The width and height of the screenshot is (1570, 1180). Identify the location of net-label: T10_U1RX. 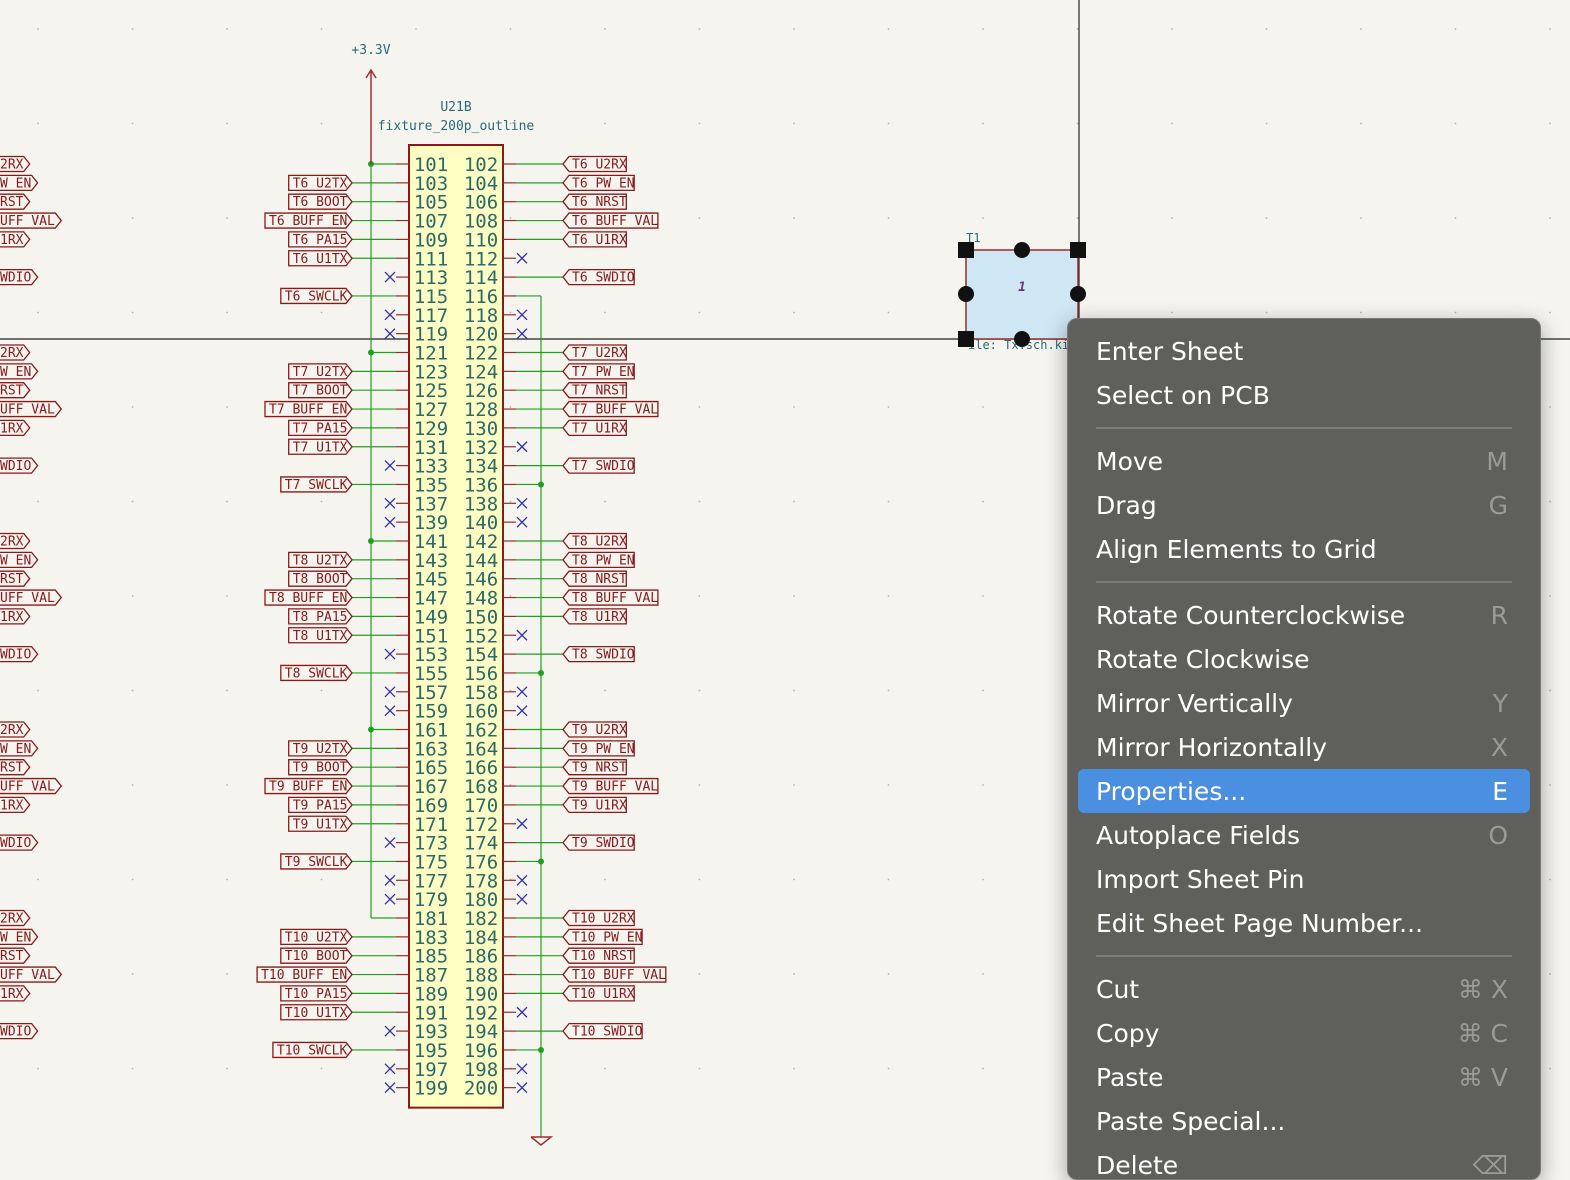
(598, 993).